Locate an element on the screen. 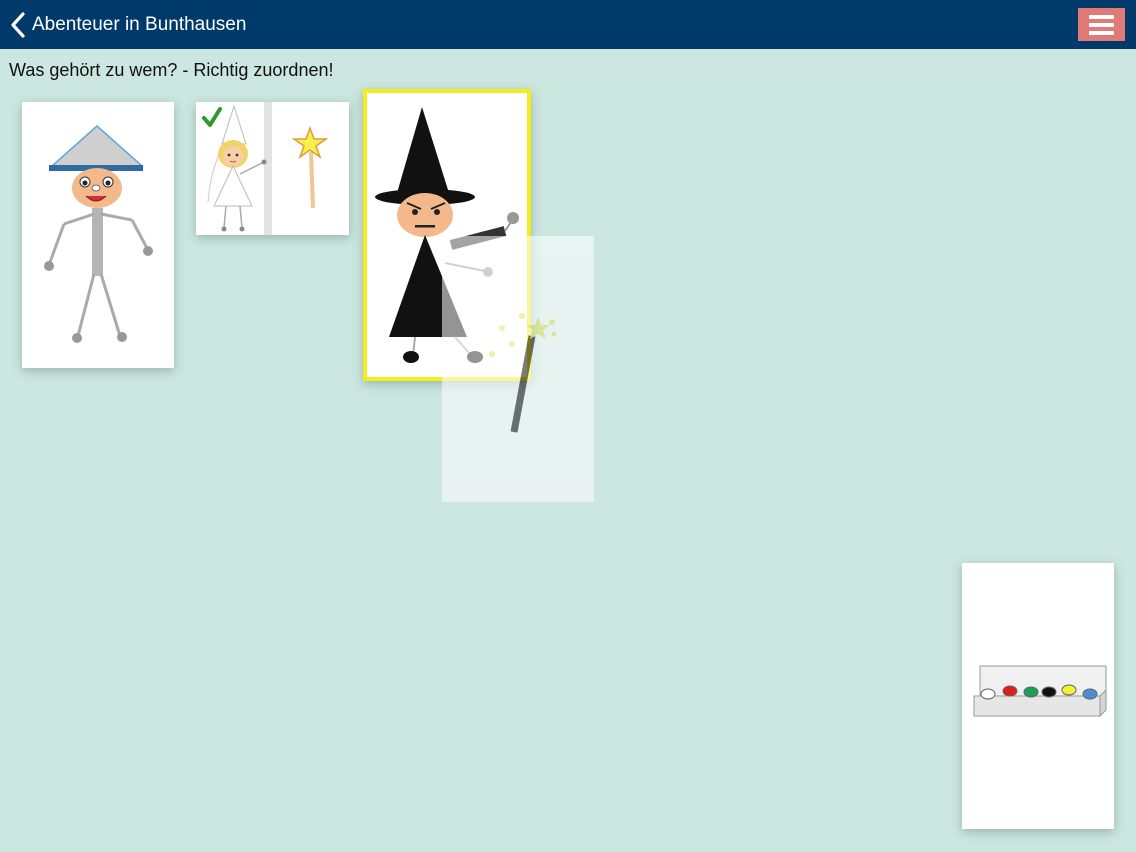  fairy-wand-pair-card is located at coordinates (272, 168).